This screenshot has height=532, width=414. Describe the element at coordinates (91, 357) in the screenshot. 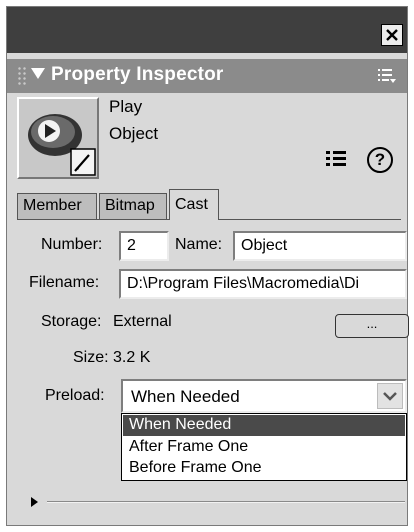

I see `size-label: Size:` at that location.